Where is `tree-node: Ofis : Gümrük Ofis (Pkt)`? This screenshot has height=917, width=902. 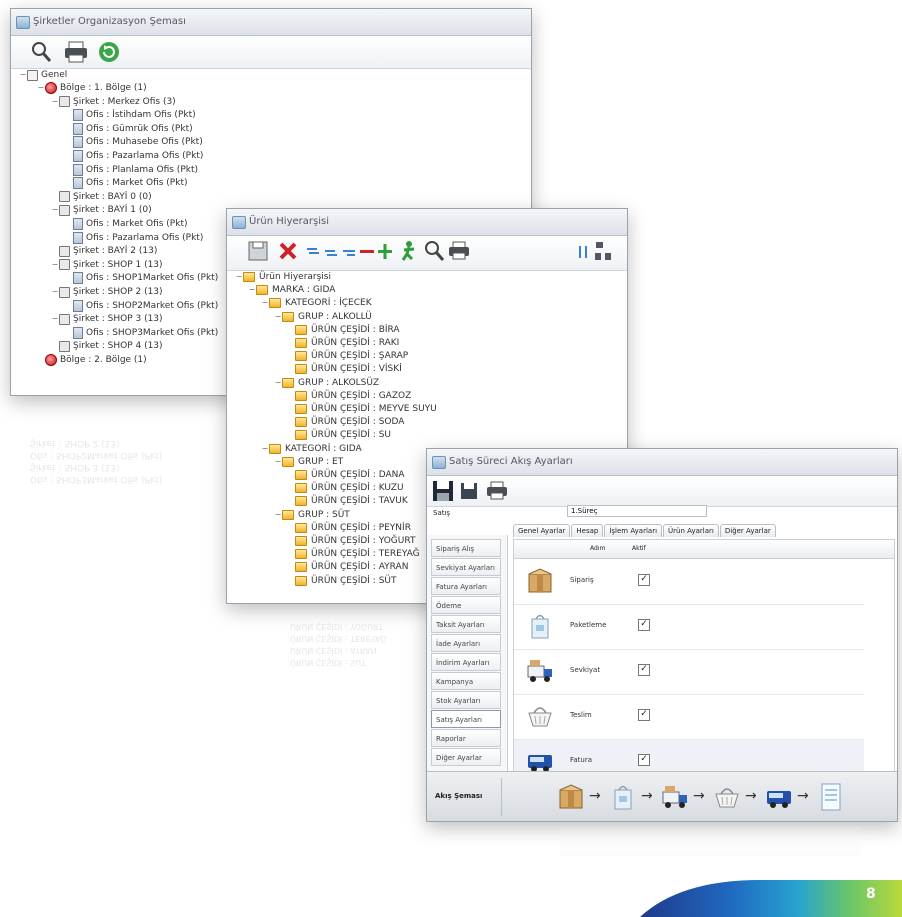
tree-node: Ofis : Gümrük Ofis (Pkt) is located at coordinates (129, 128).